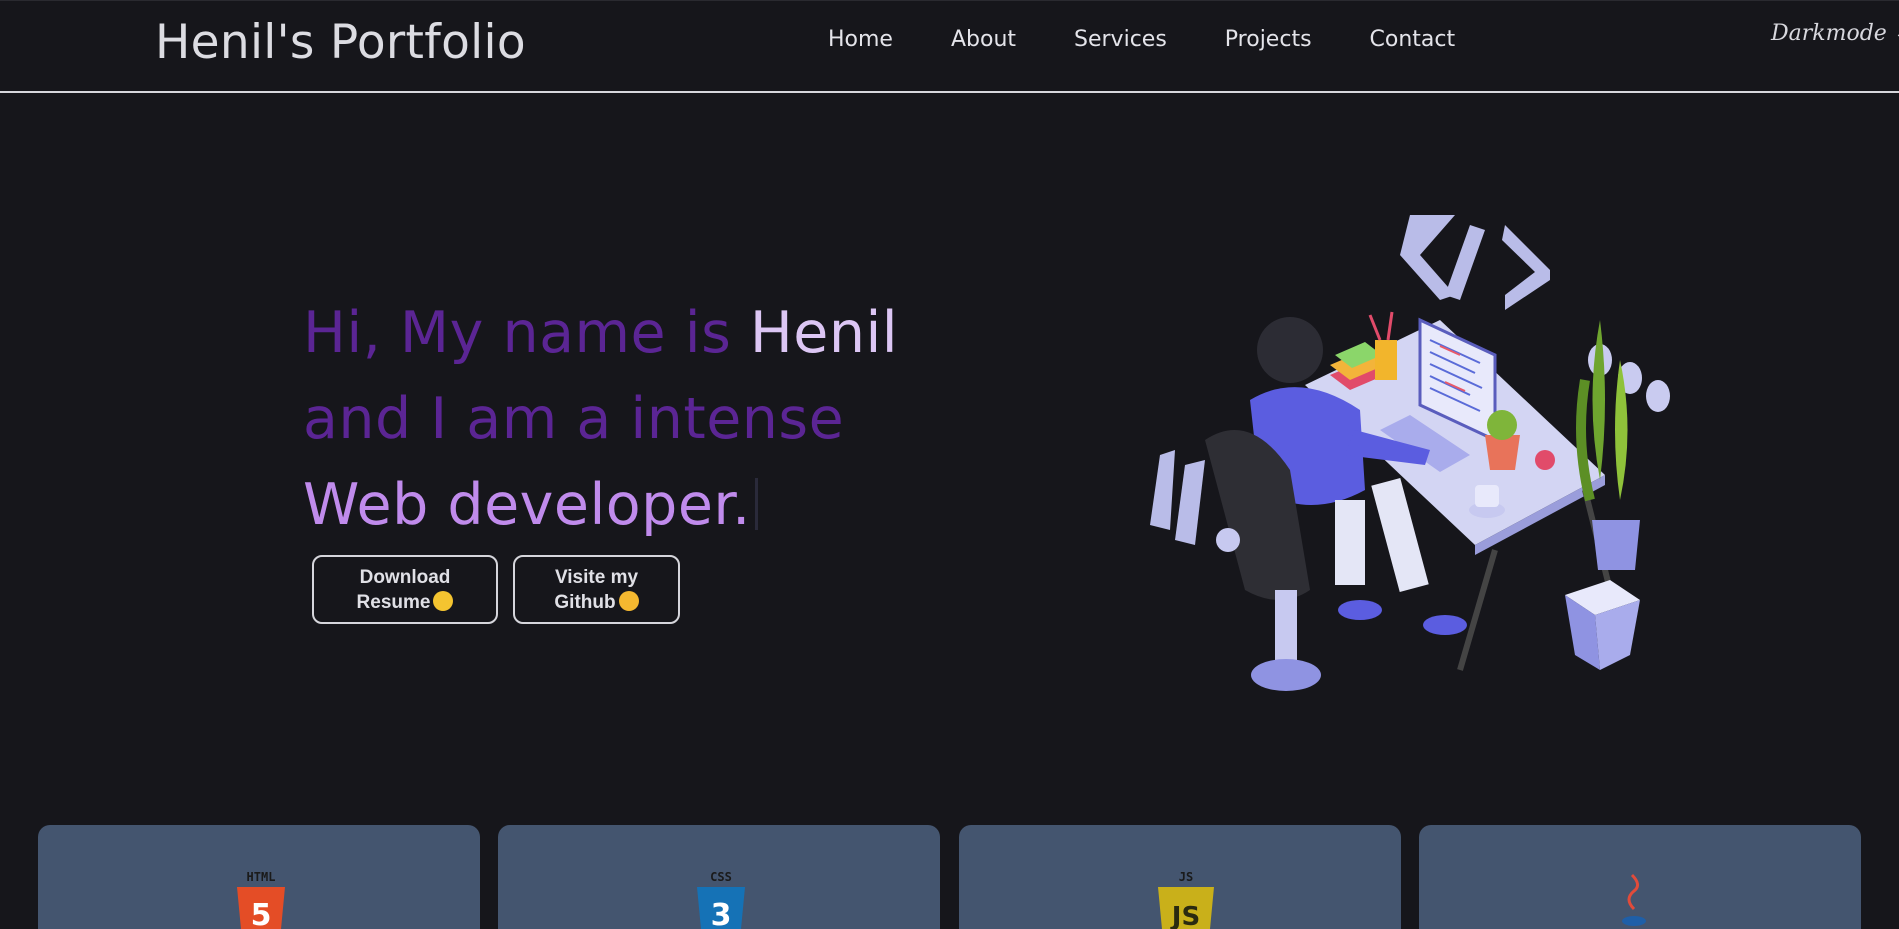 The height and width of the screenshot is (929, 1899). Describe the element at coordinates (574, 419) in the screenshot. I see `hero-line-2: and I am a intense` at that location.